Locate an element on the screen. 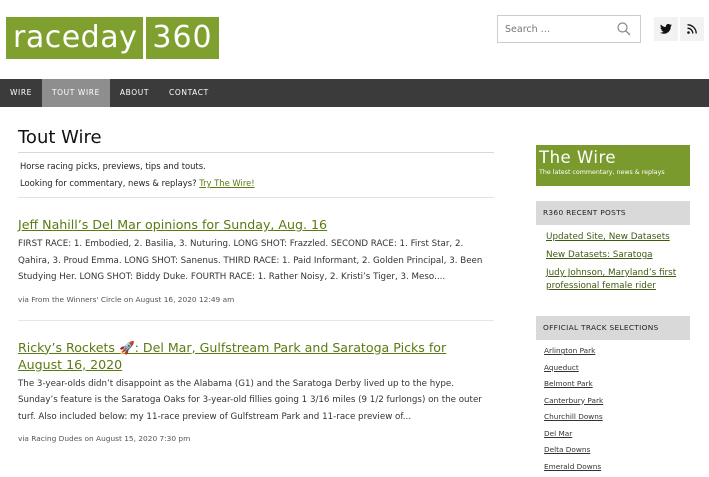 The width and height of the screenshot is (709, 477). recent-posts-heading: R360 RECENT POSTS is located at coordinates (613, 213).